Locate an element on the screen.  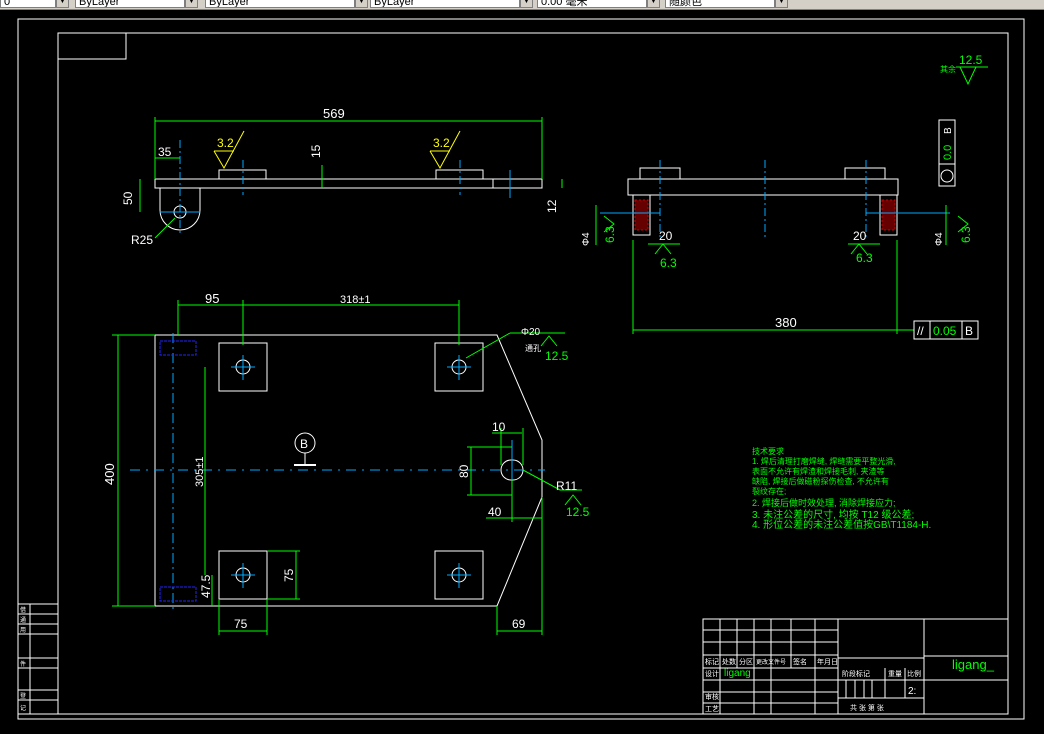
plan-dim-400: 400 is located at coordinates (109, 474).